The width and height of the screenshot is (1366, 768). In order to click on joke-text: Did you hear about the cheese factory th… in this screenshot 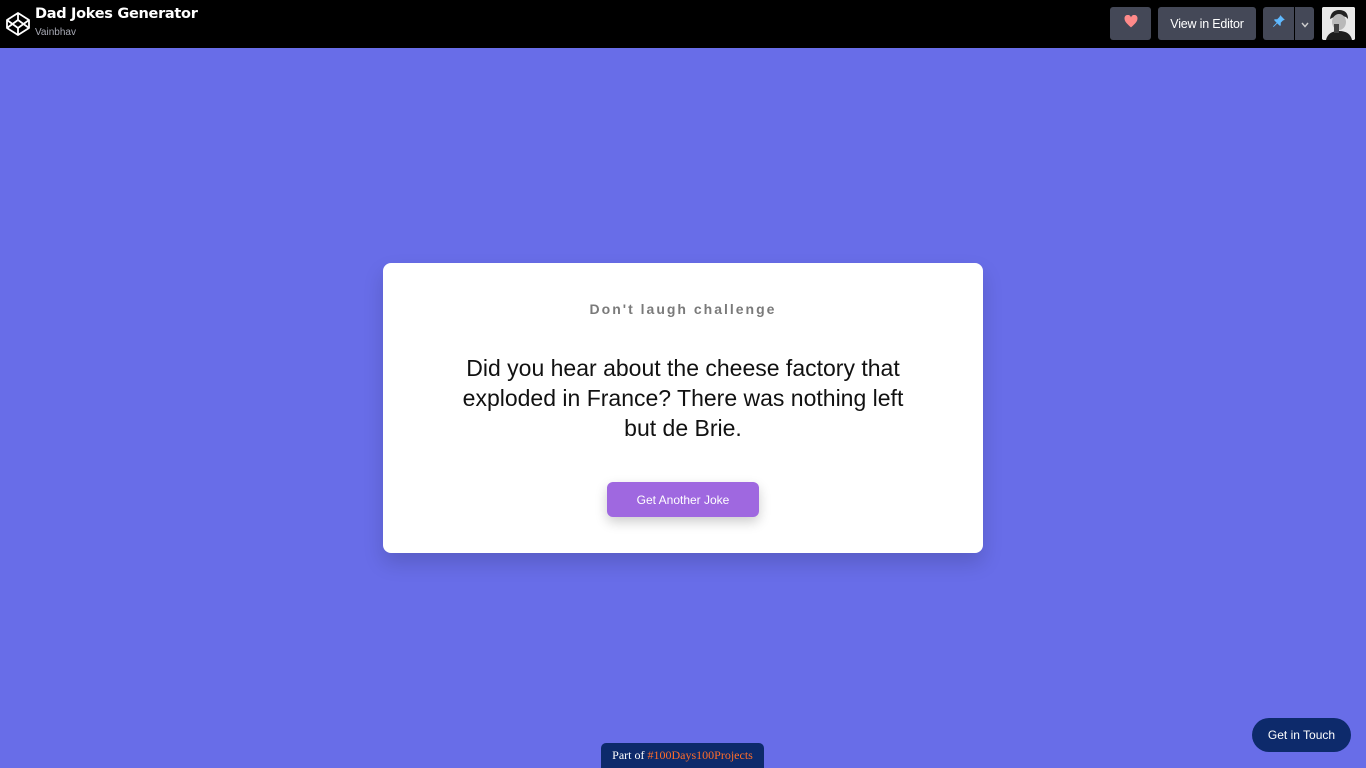, I will do `click(683, 398)`.